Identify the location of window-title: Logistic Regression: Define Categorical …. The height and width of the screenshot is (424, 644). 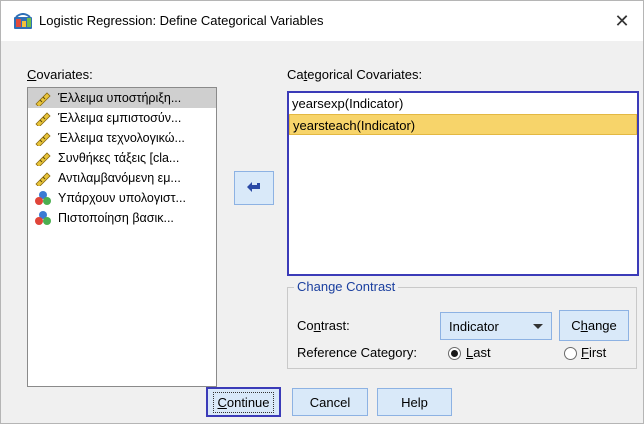
(181, 20).